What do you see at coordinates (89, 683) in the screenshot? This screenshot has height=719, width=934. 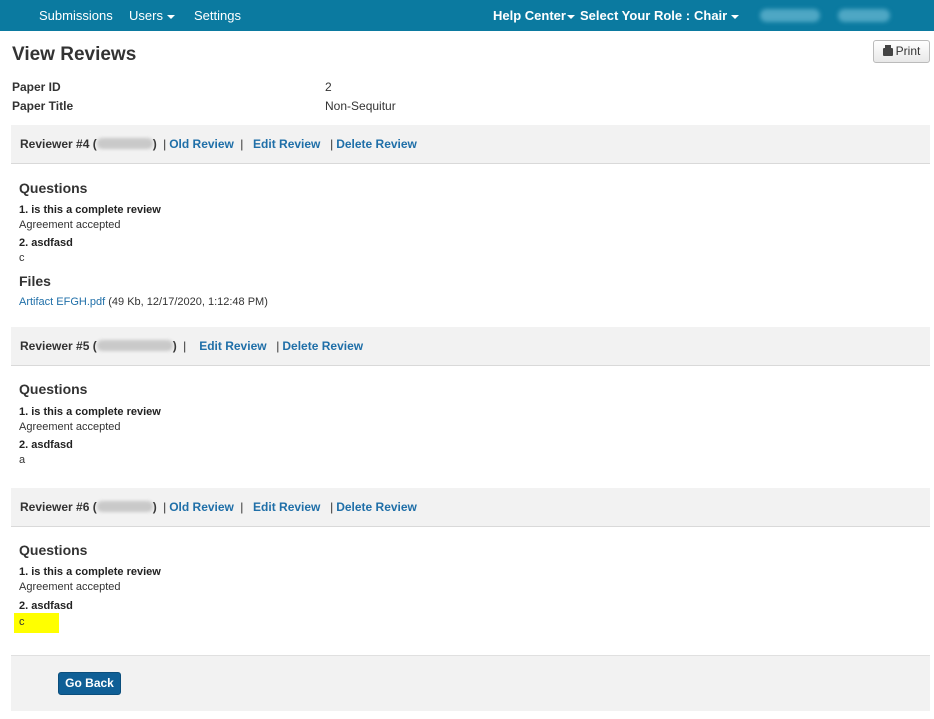 I see `go-back-button: Go Back` at bounding box center [89, 683].